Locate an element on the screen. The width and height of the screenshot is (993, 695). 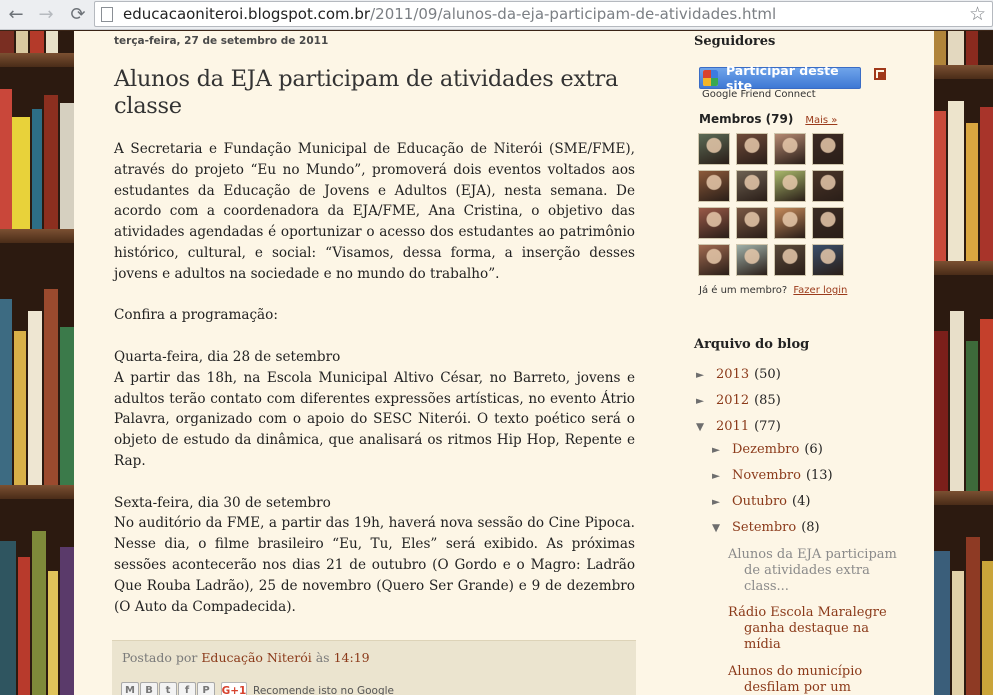
facebook-icon: f is located at coordinates (187, 688).